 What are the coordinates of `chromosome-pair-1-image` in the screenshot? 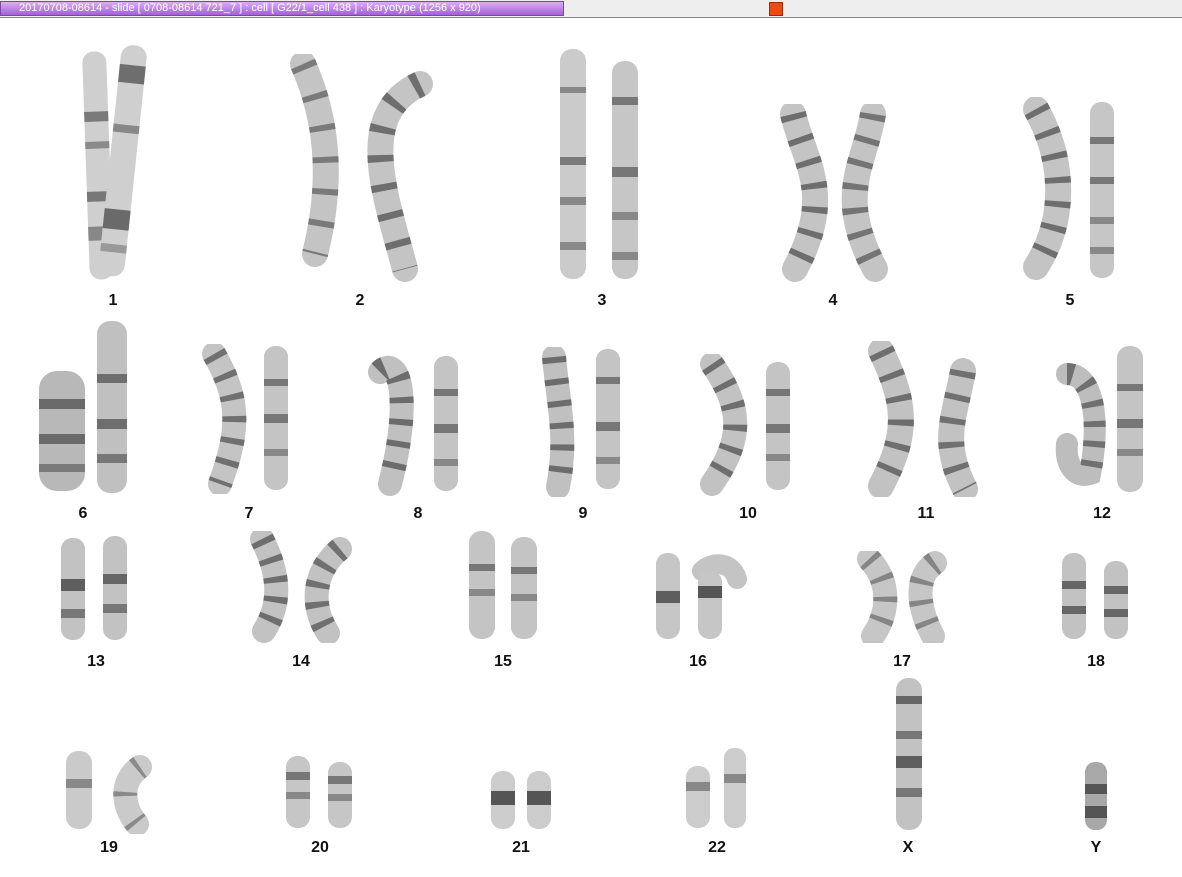 It's located at (114, 162).